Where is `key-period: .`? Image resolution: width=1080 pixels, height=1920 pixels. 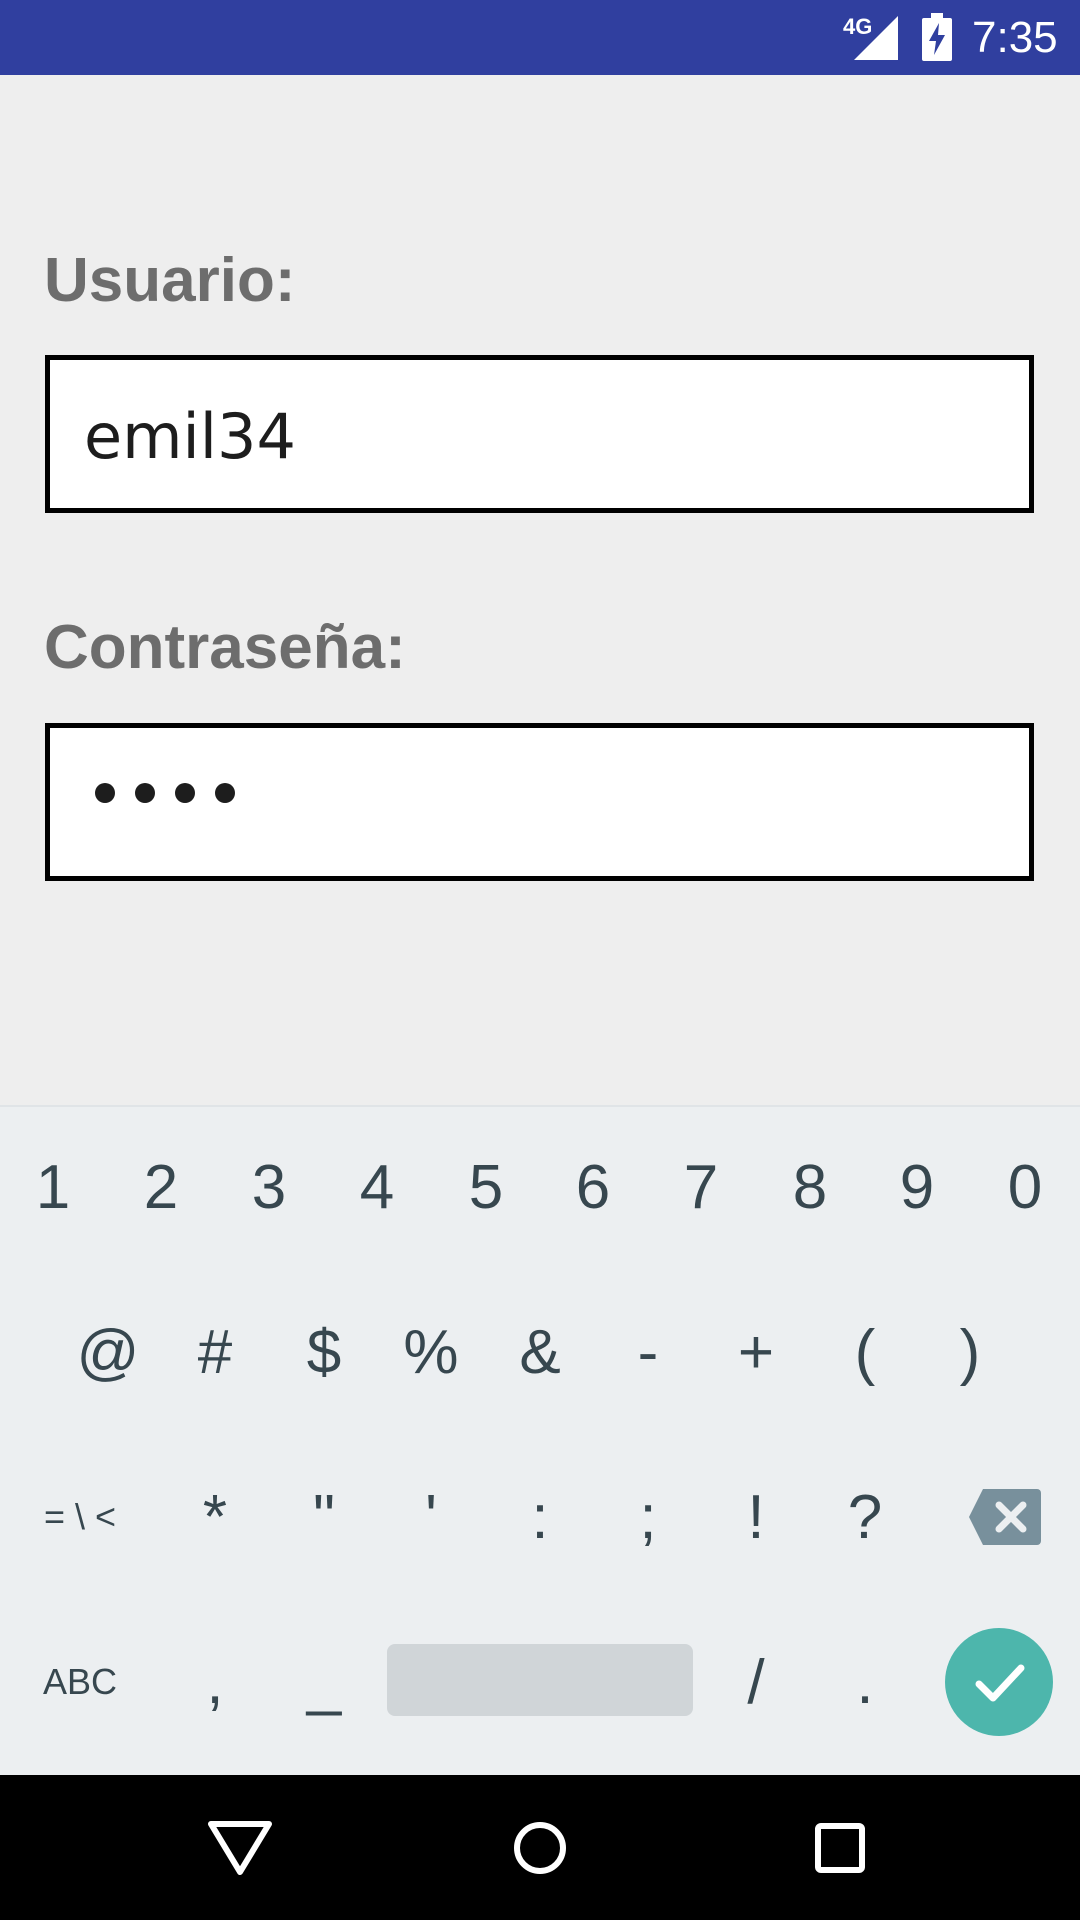
key-period: . is located at coordinates (865, 1682).